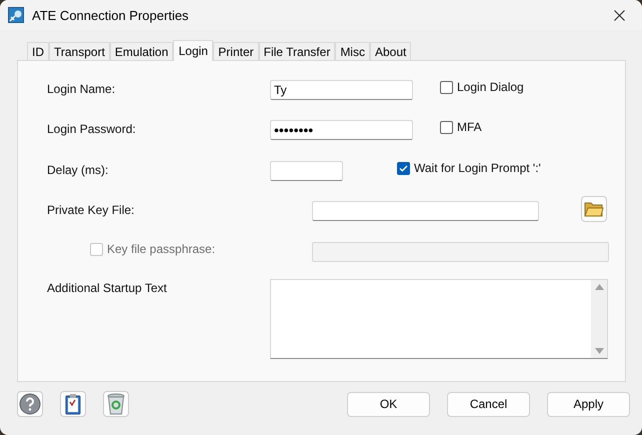 The image size is (642, 435). I want to click on tab: Login, so click(193, 50).